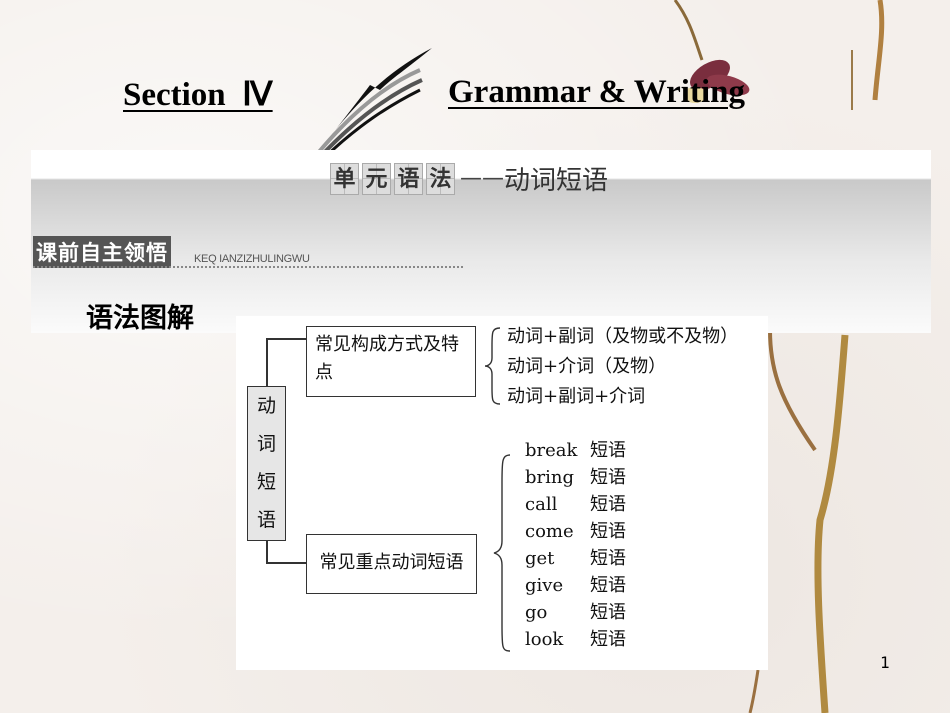  I want to click on phrase-verb: break, so click(551, 450).